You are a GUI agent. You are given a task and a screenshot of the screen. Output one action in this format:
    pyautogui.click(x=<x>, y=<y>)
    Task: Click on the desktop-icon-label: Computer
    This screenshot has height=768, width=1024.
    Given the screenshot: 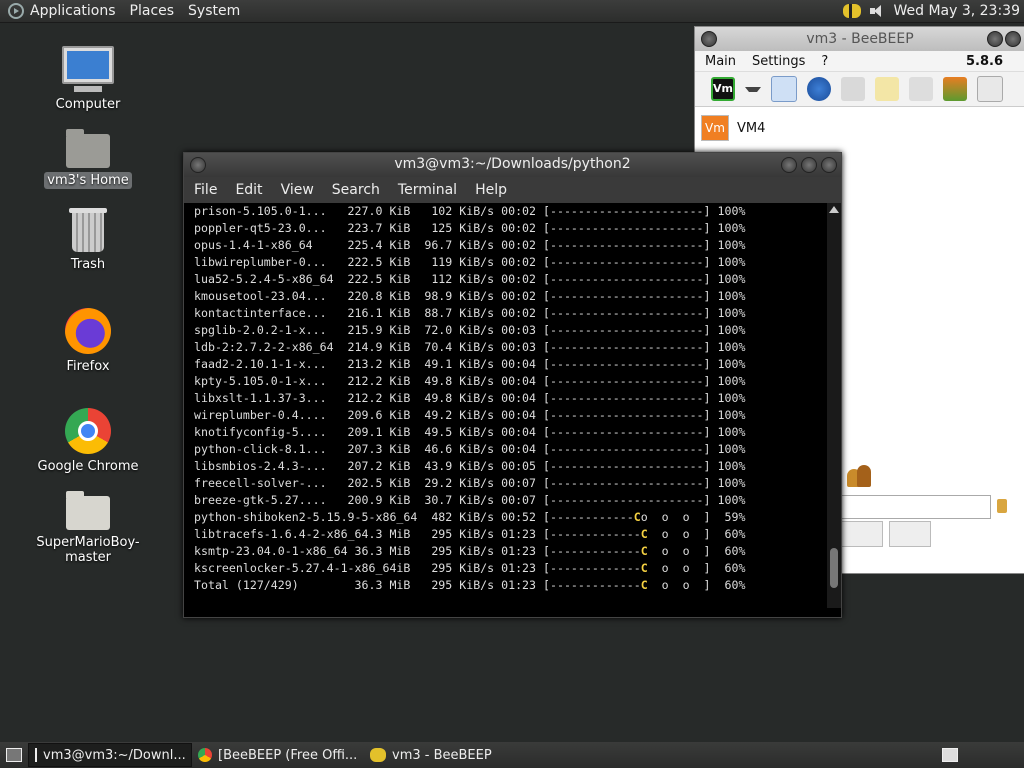 What is the action you would take?
    pyautogui.click(x=88, y=104)
    